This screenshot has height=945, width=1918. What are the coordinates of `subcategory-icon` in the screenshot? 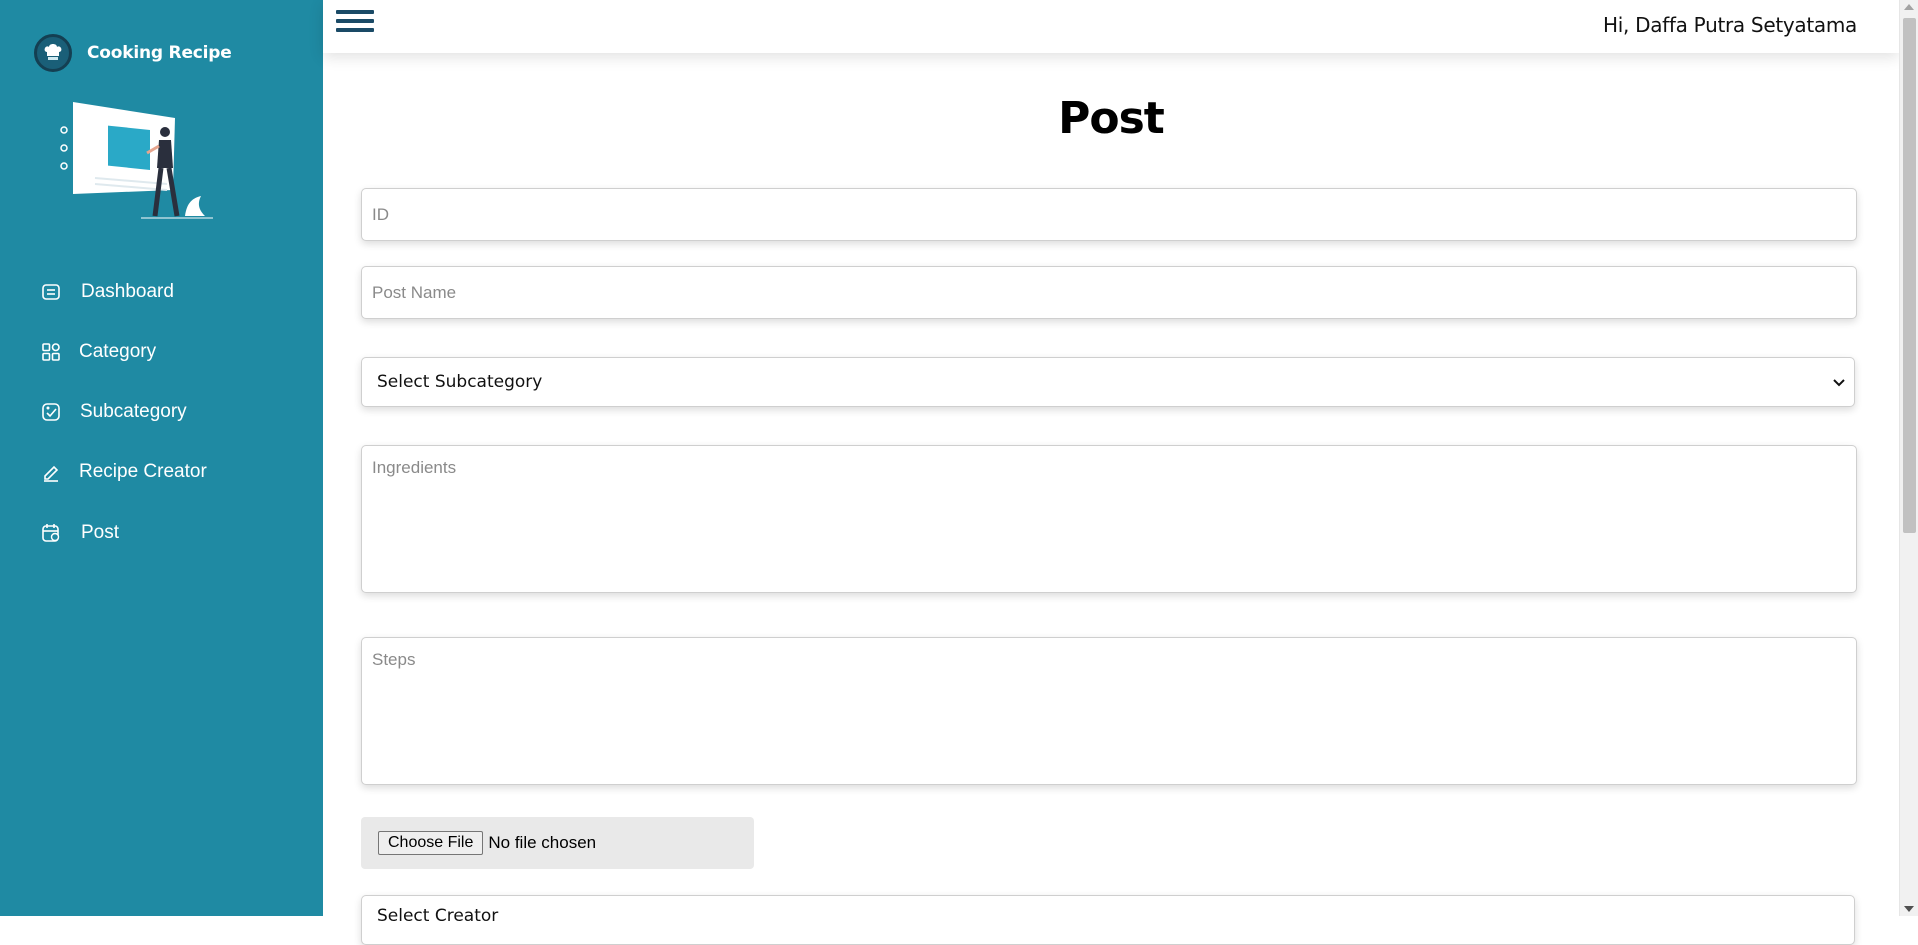 It's located at (51, 412).